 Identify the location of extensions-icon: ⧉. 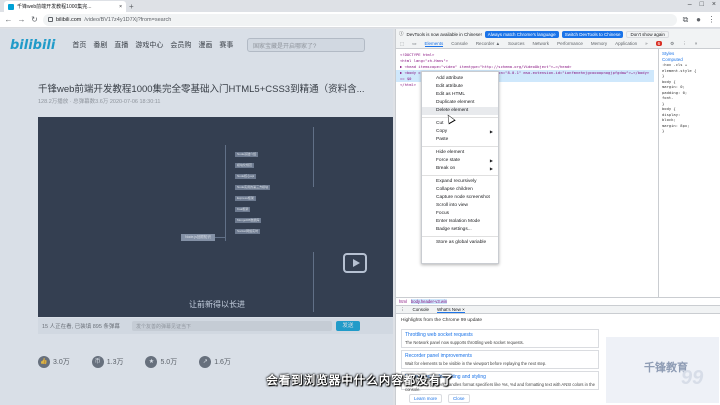
(685, 20).